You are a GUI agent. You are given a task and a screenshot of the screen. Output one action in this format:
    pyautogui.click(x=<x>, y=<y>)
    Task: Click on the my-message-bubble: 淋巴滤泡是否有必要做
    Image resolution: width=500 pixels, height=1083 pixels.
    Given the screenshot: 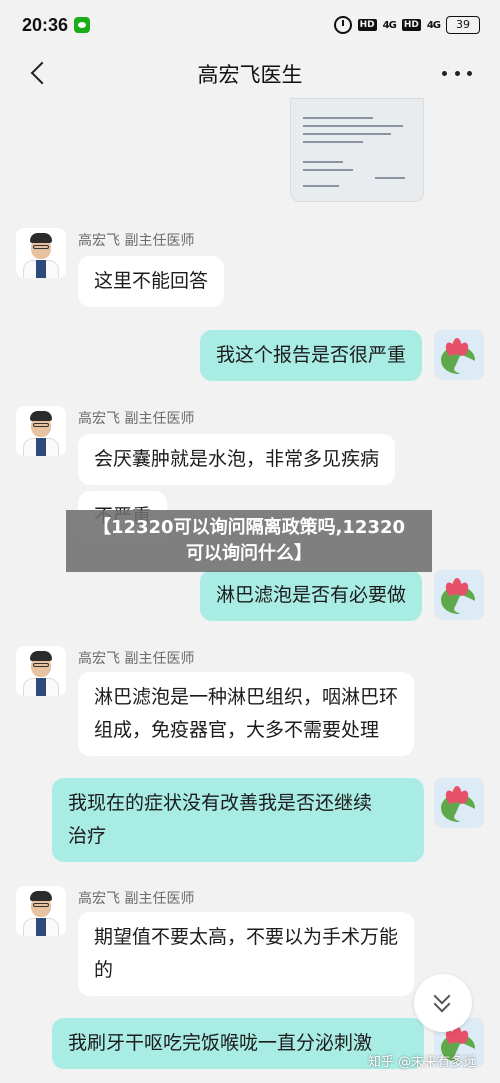 What is the action you would take?
    pyautogui.click(x=310, y=595)
    